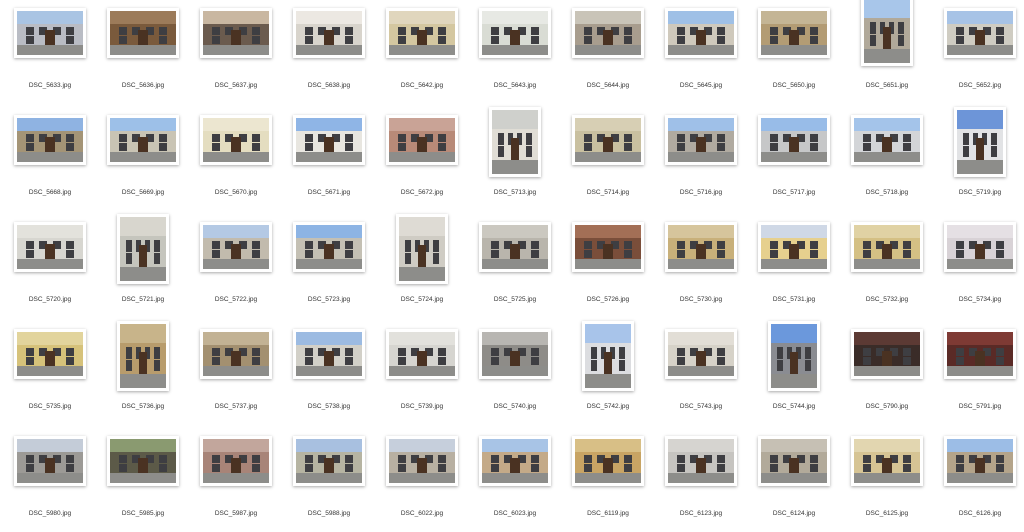 The image size is (1024, 532). I want to click on file-thumbnail: DSC_5722.jpg, so click(236, 266).